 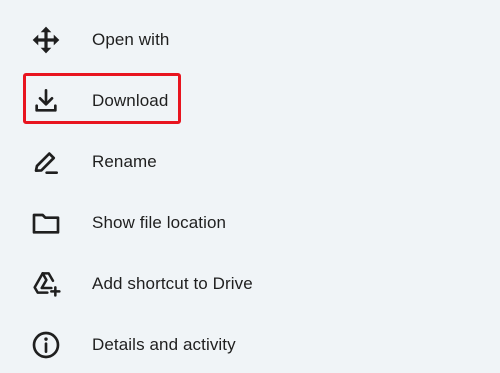 I want to click on move-arrows-icon, so click(x=46, y=40).